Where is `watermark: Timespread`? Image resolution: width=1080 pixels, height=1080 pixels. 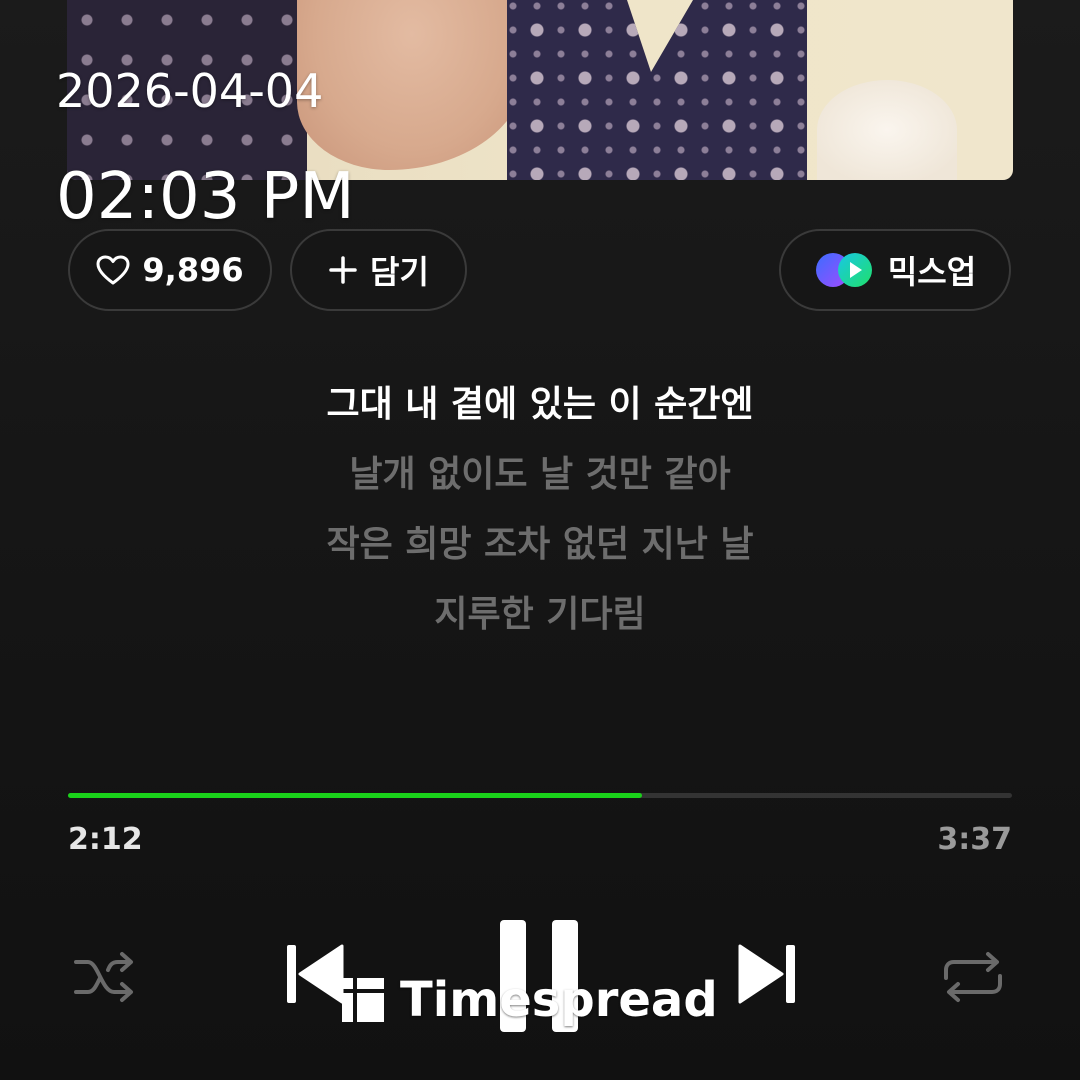
watermark: Timespread is located at coordinates (529, 1000).